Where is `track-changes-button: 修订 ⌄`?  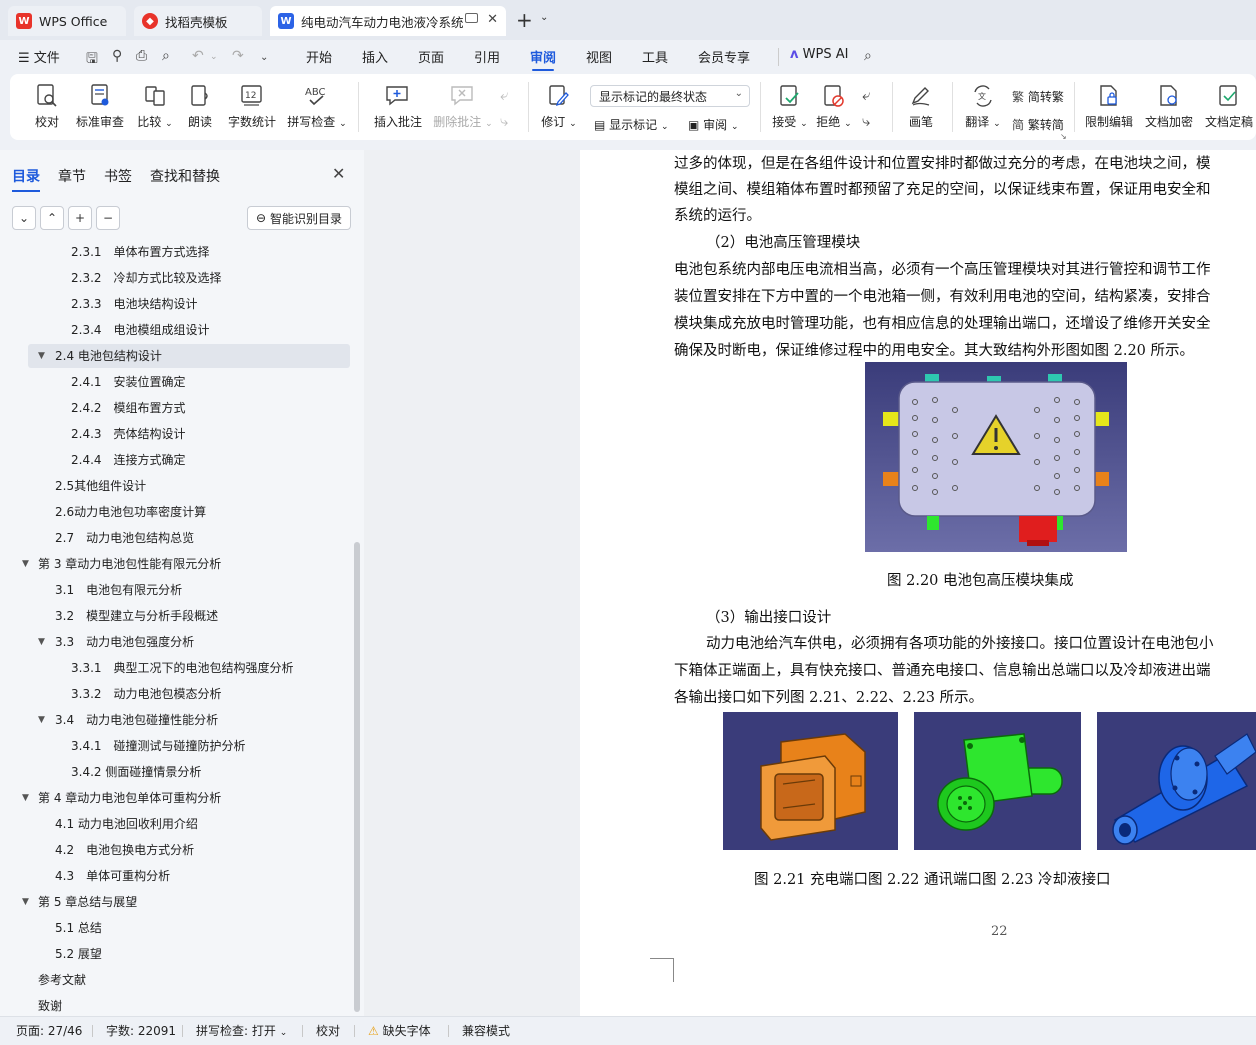
track-changes-button: 修订 ⌄ is located at coordinates (559, 106).